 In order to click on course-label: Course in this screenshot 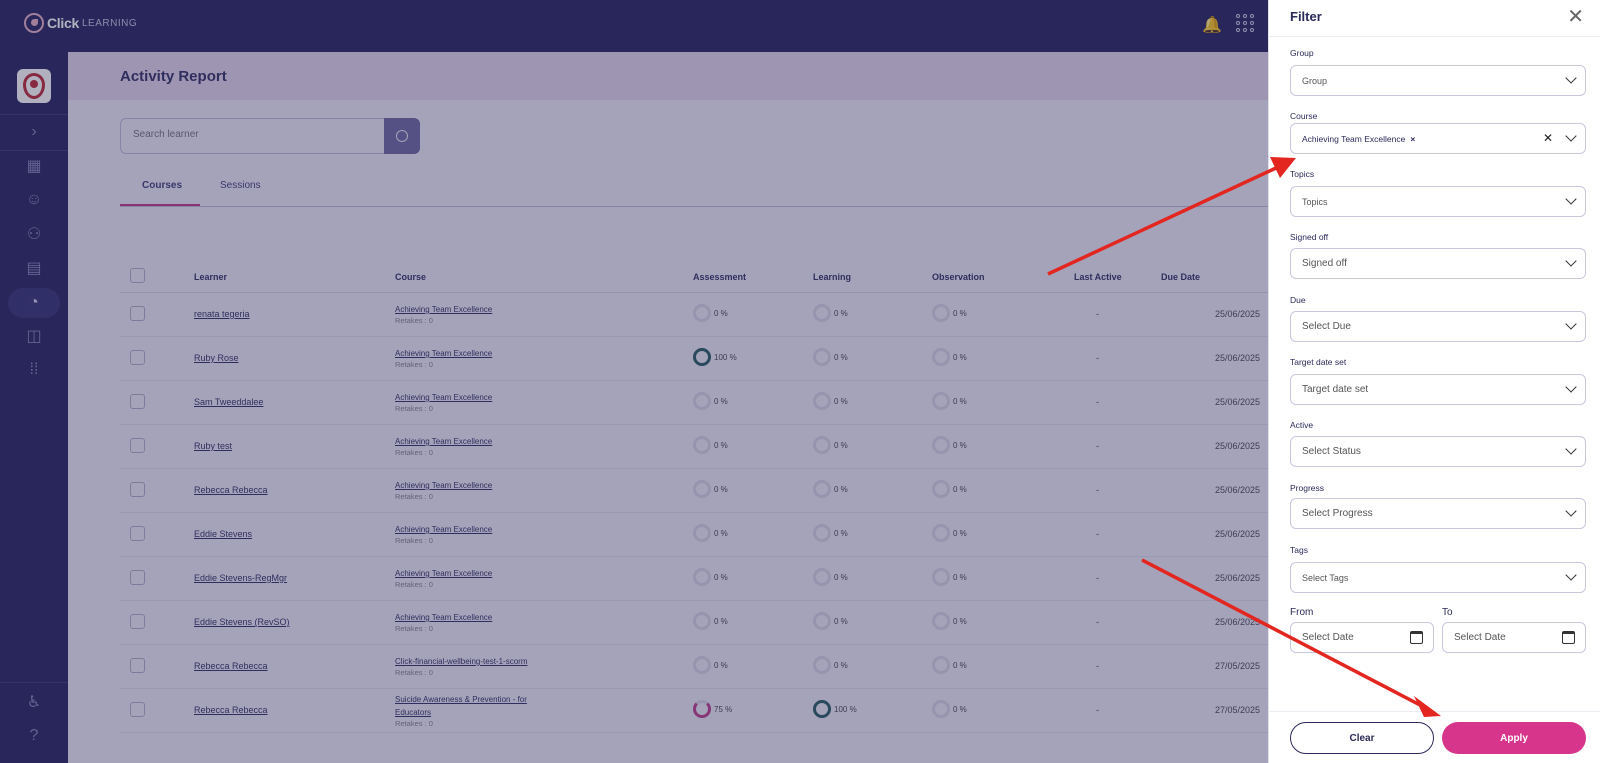, I will do `click(1304, 116)`.